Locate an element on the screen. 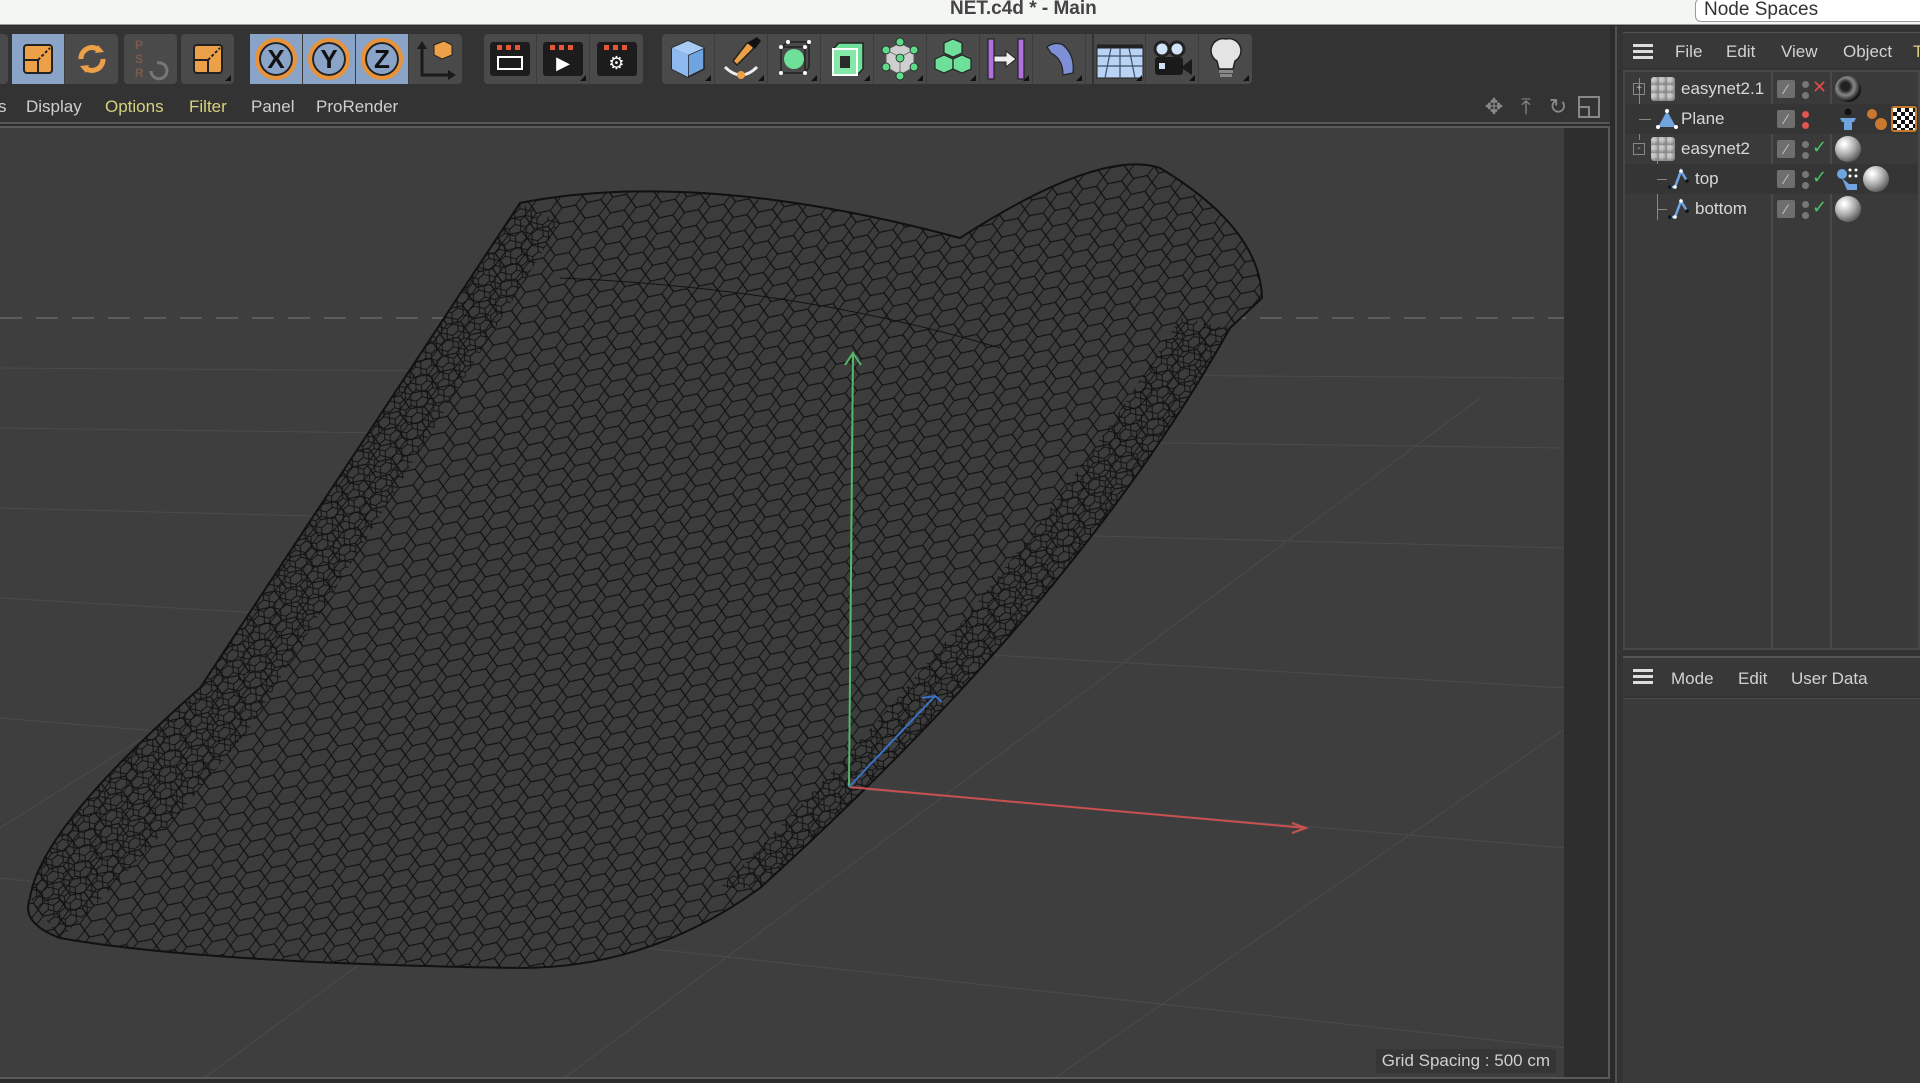 This screenshot has height=1083, width=1920. render-view-button is located at coordinates (510, 59).